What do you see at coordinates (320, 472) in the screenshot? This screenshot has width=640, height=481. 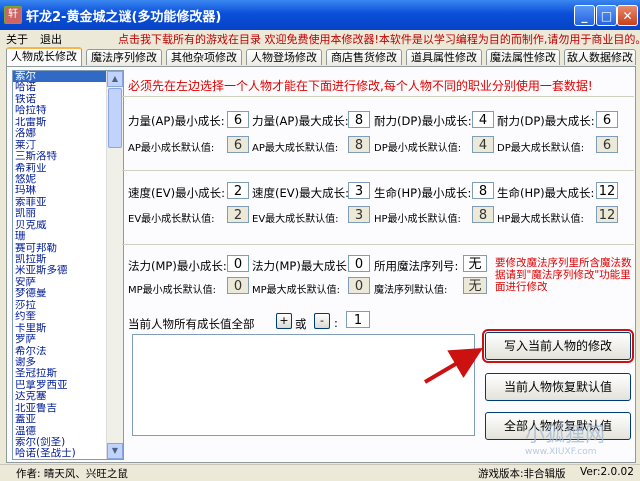 I see `status-bar: 作者: 晴天风、兴旺之鼠 游戏版本:非合辑版 Ver:2.0.02` at bounding box center [320, 472].